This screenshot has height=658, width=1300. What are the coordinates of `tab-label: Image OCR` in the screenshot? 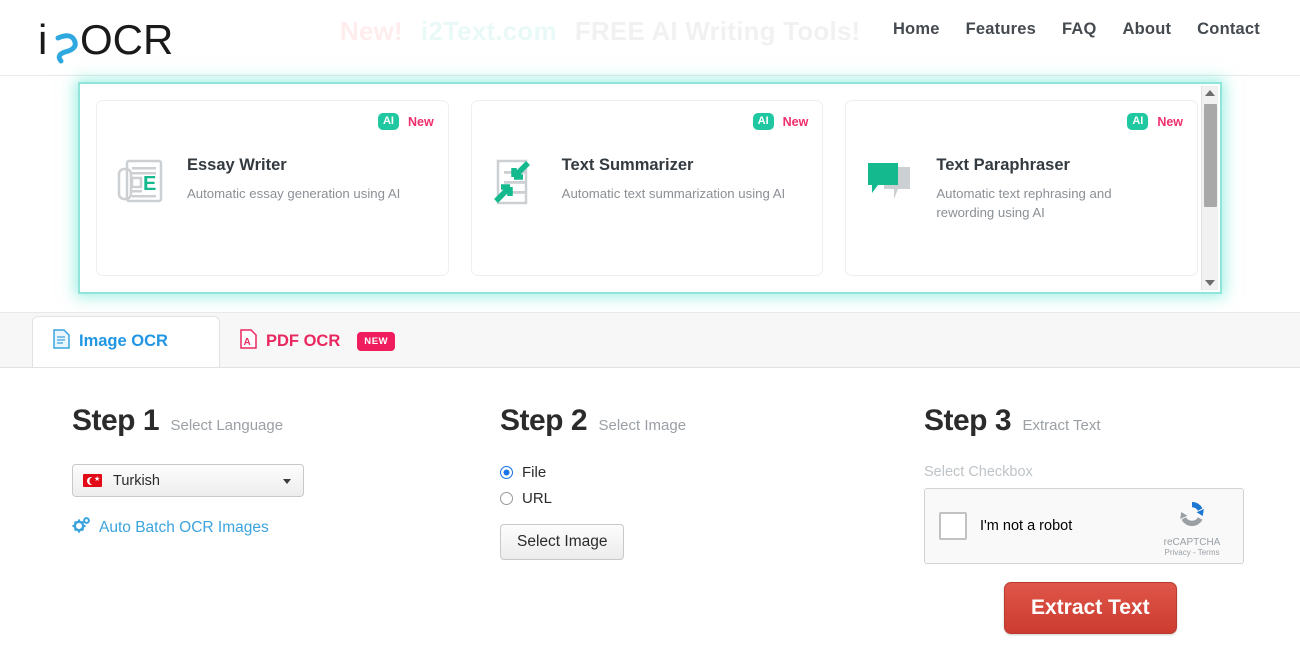 It's located at (123, 341).